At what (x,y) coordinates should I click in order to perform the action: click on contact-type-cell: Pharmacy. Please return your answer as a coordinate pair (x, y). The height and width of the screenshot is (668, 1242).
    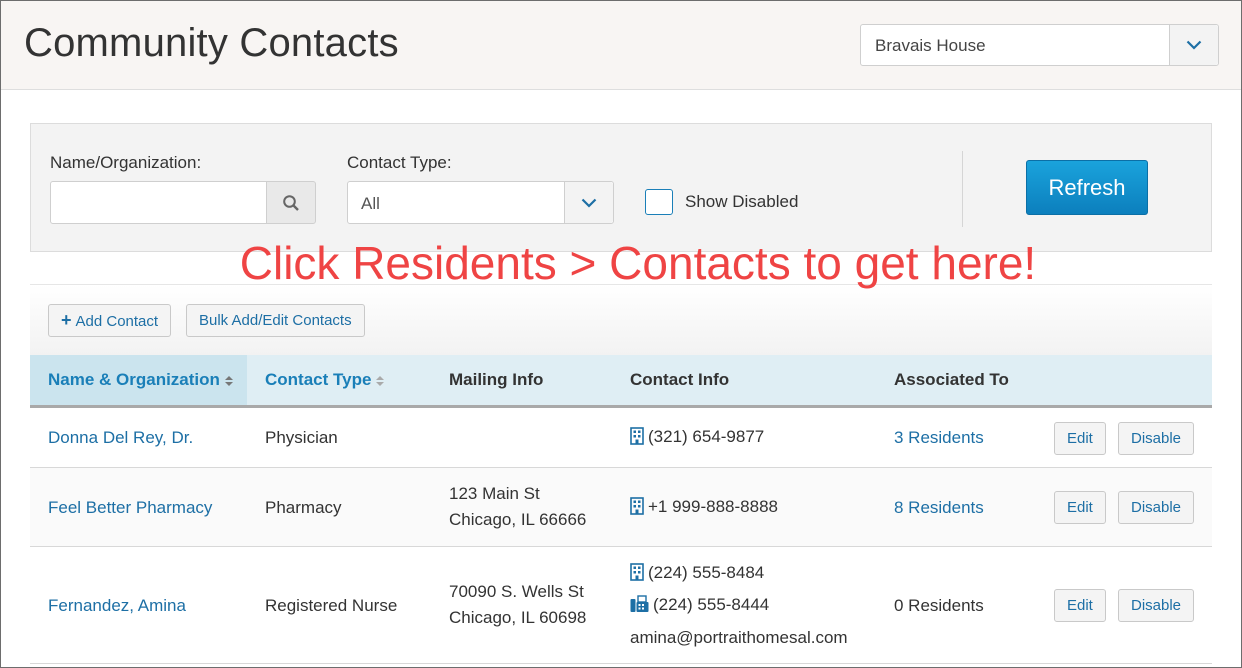
    Looking at the image, I should click on (303, 507).